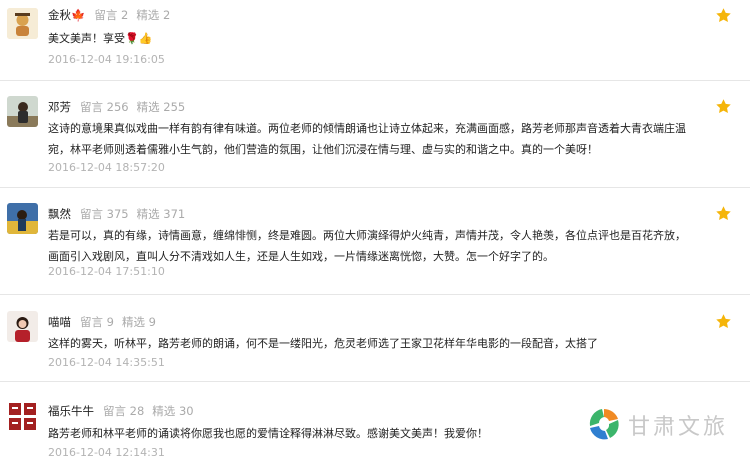 This screenshot has width=750, height=467. I want to click on messages-count: 留言 9, so click(97, 322).